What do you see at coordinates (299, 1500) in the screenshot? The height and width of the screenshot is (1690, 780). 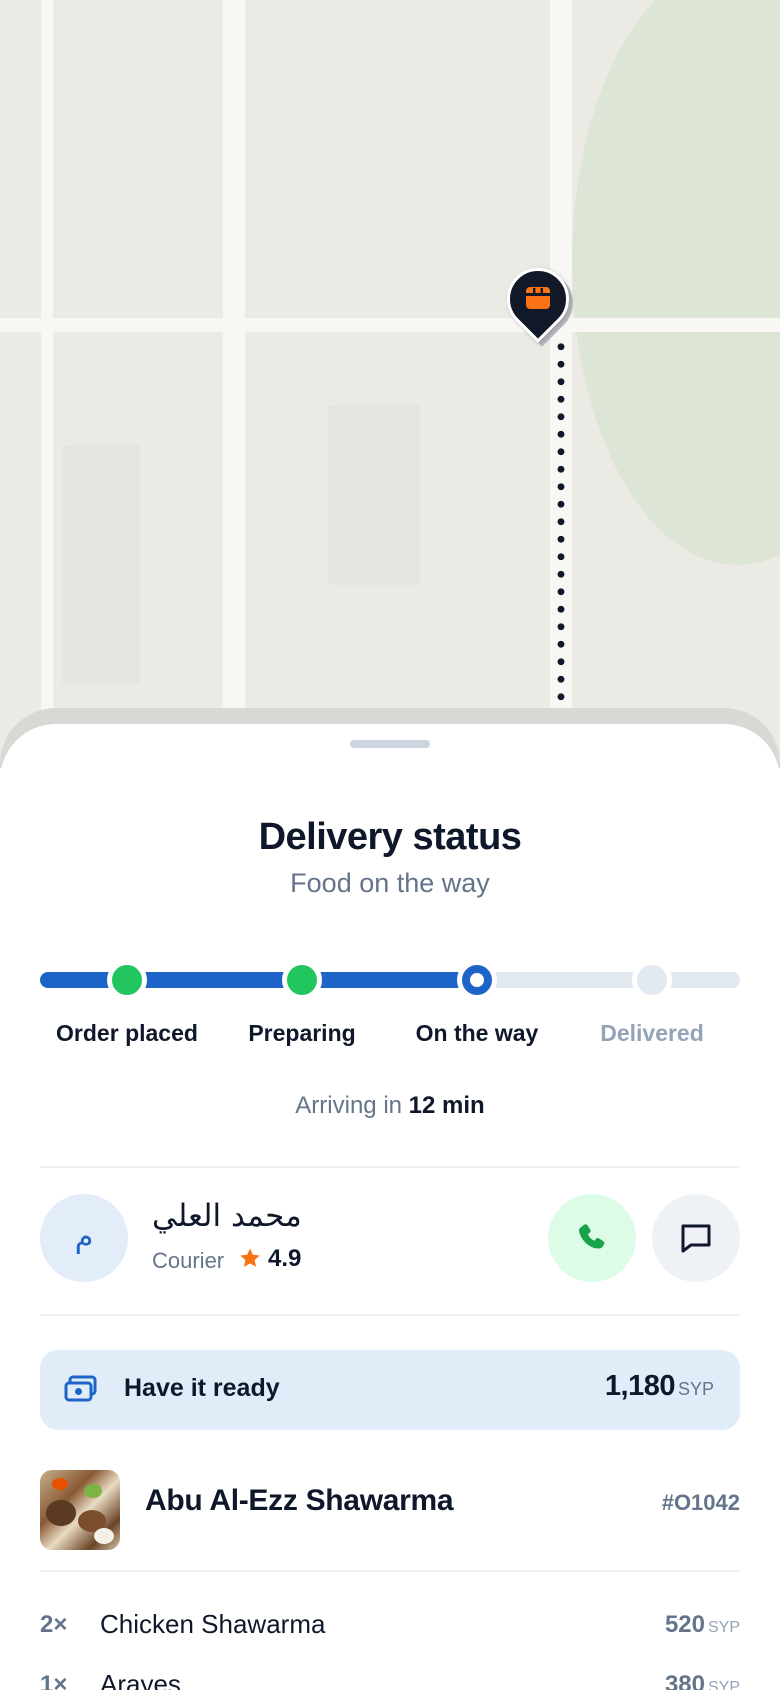 I see `restaurant-name: Abu Al-Ezz Shawarma` at bounding box center [299, 1500].